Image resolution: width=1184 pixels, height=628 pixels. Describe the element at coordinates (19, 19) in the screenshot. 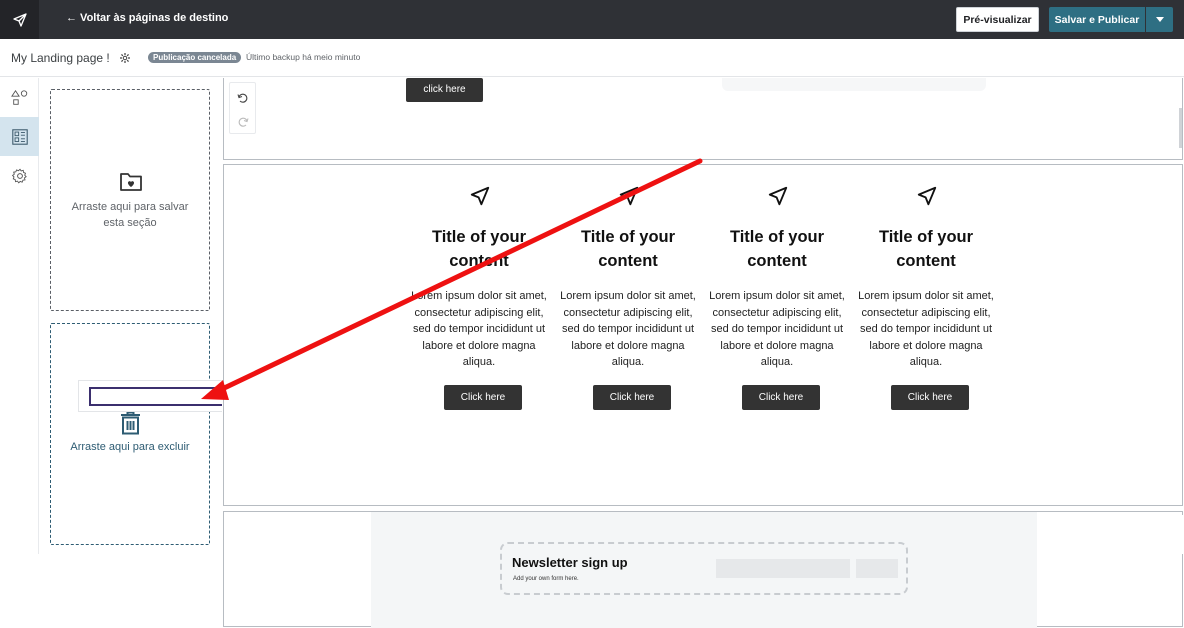

I see `logo-paper-plane-icon` at that location.